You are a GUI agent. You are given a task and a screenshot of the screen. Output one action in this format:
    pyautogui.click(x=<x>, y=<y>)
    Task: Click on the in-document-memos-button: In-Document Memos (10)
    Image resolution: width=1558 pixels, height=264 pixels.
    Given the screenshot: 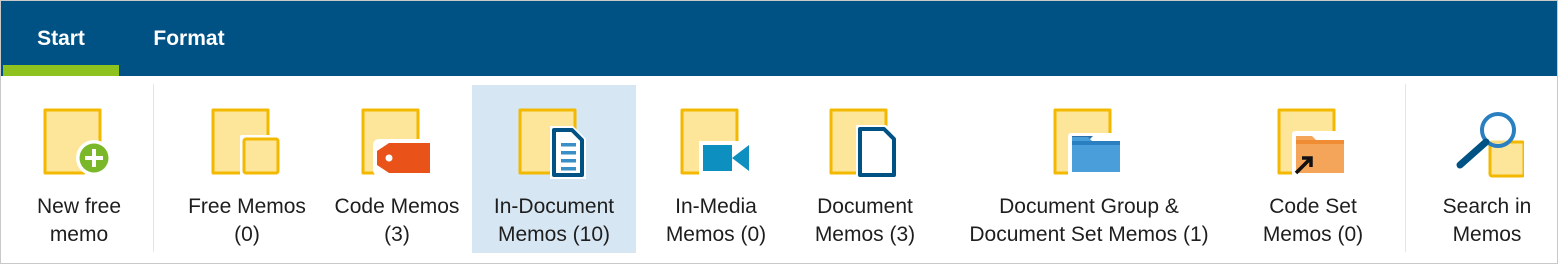 What is the action you would take?
    pyautogui.click(x=554, y=169)
    